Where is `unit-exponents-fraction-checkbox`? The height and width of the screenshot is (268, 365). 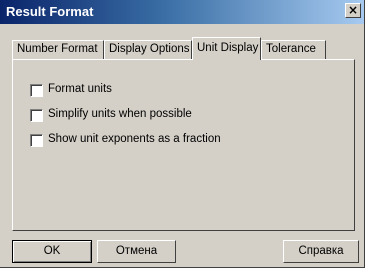 unit-exponents-fraction-checkbox is located at coordinates (36, 140).